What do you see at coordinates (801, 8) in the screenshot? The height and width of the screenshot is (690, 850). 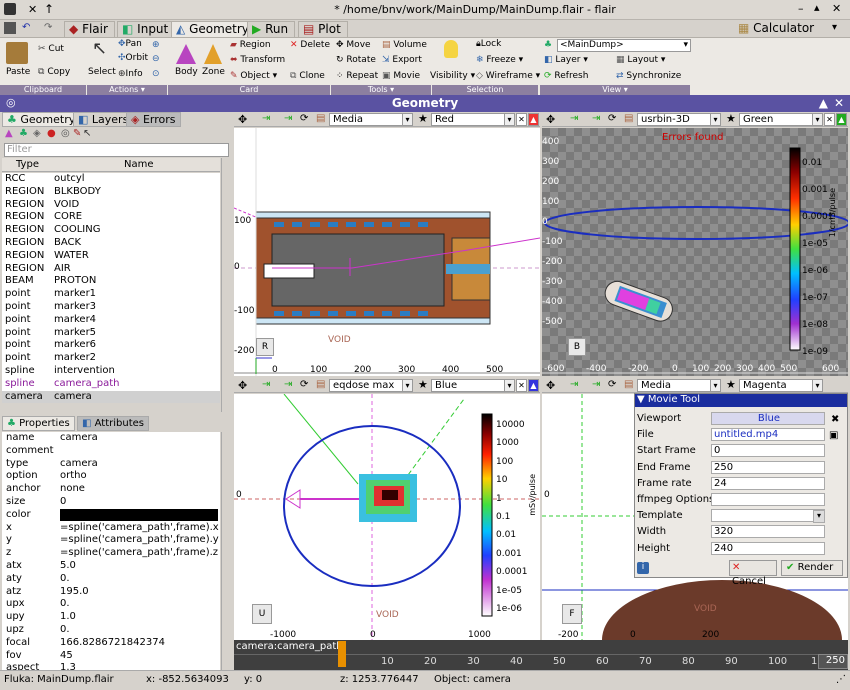 I see `minimize-button: –` at bounding box center [801, 8].